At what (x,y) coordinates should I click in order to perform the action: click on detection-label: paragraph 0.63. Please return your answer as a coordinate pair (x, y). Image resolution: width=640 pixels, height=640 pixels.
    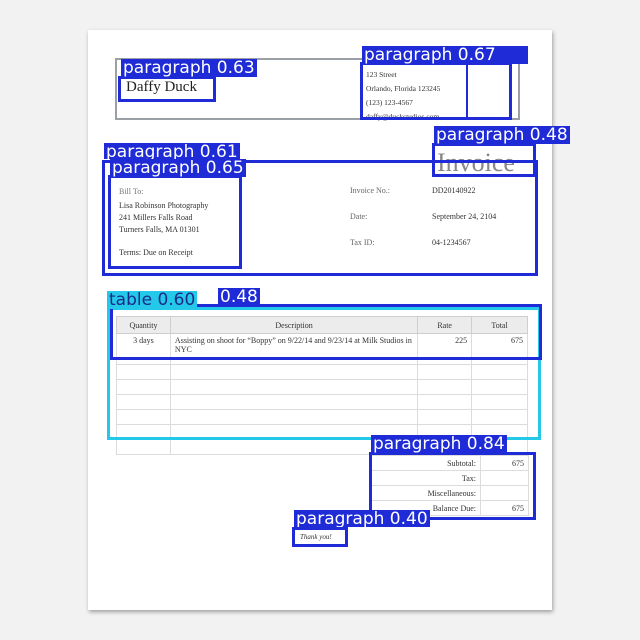
    Looking at the image, I should click on (189, 68).